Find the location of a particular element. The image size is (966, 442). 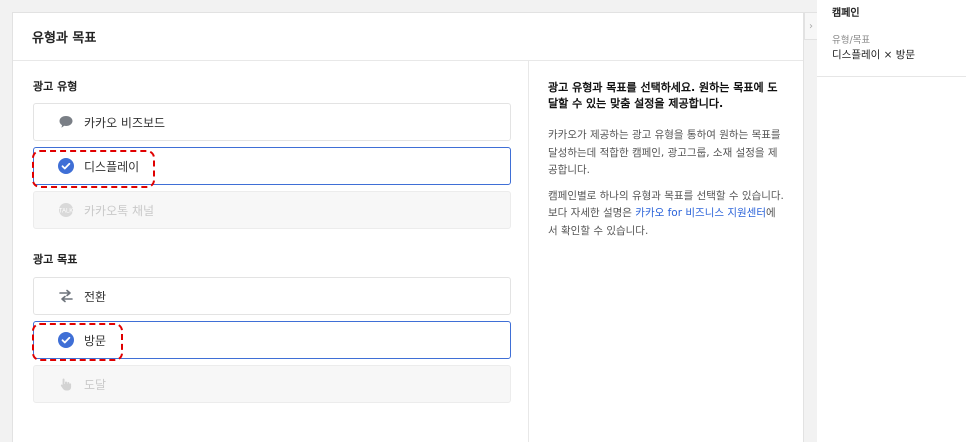

ad-goal-title: 광고 목표 is located at coordinates (55, 259).